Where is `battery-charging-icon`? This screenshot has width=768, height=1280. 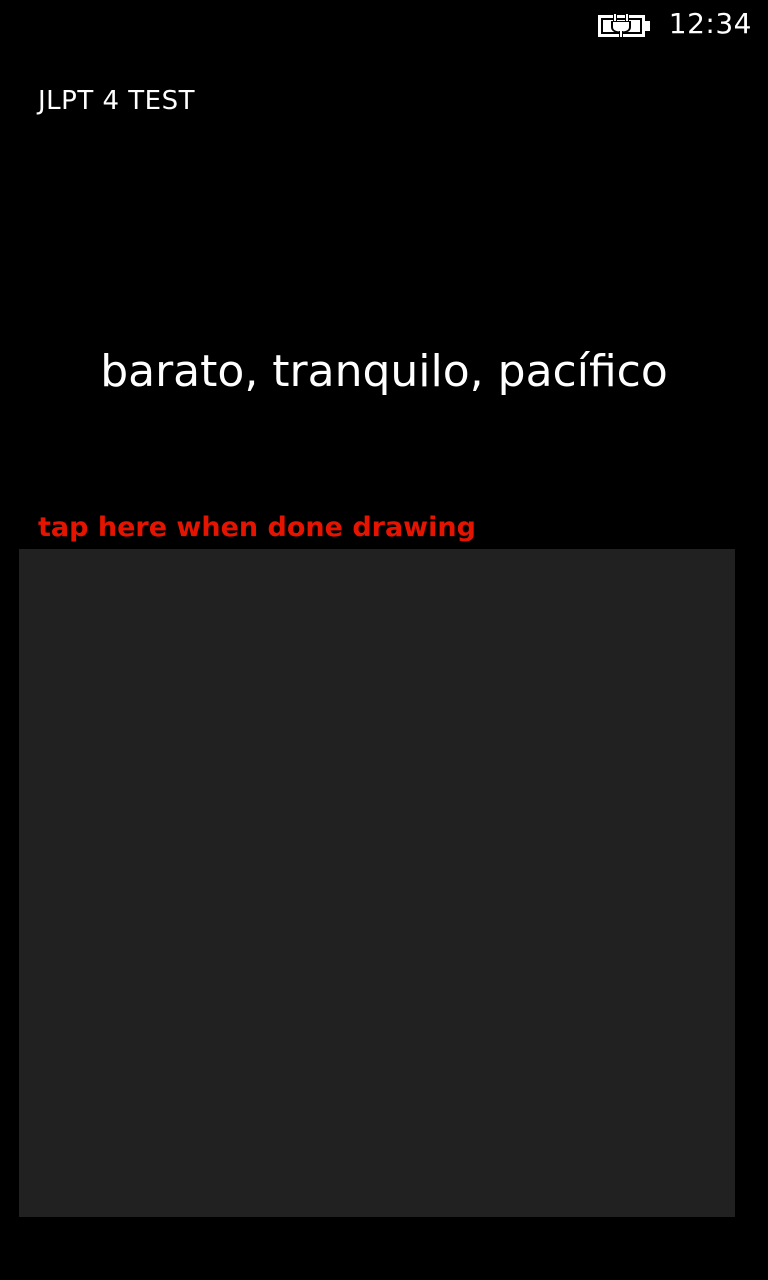
battery-charging-icon is located at coordinates (625, 26).